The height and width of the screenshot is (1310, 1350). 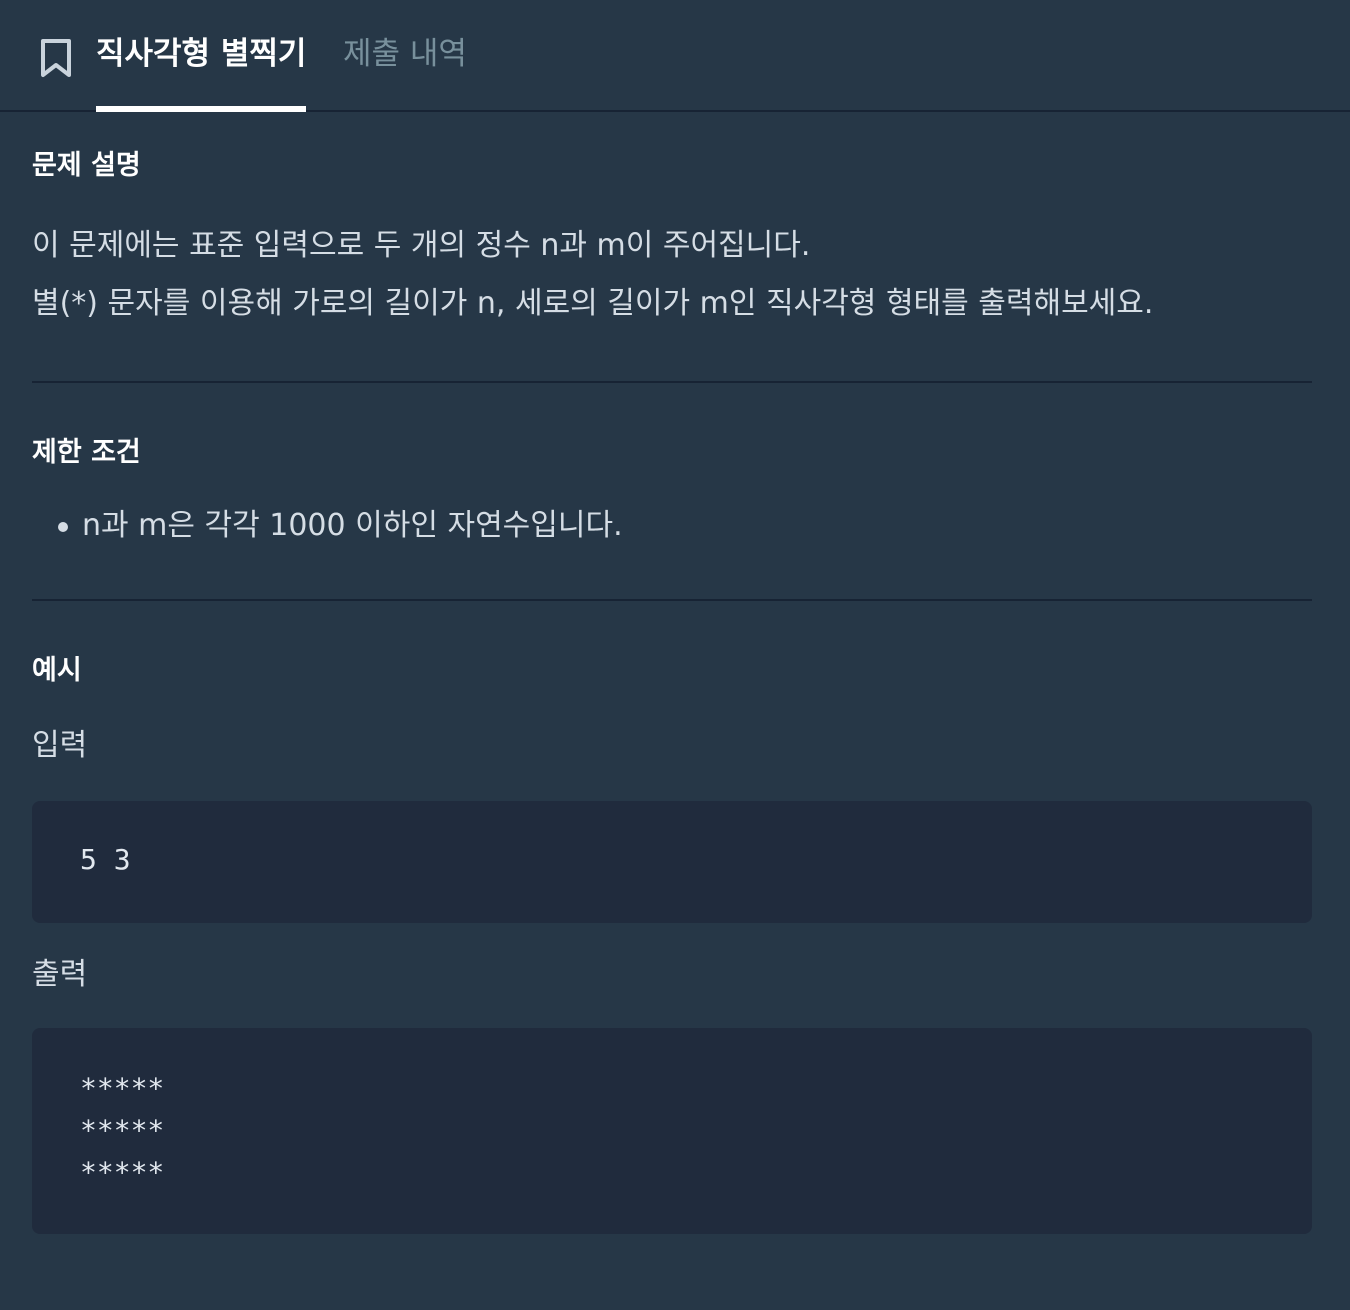 I want to click on output-code-block: ***** ***** *****, so click(x=672, y=1131).